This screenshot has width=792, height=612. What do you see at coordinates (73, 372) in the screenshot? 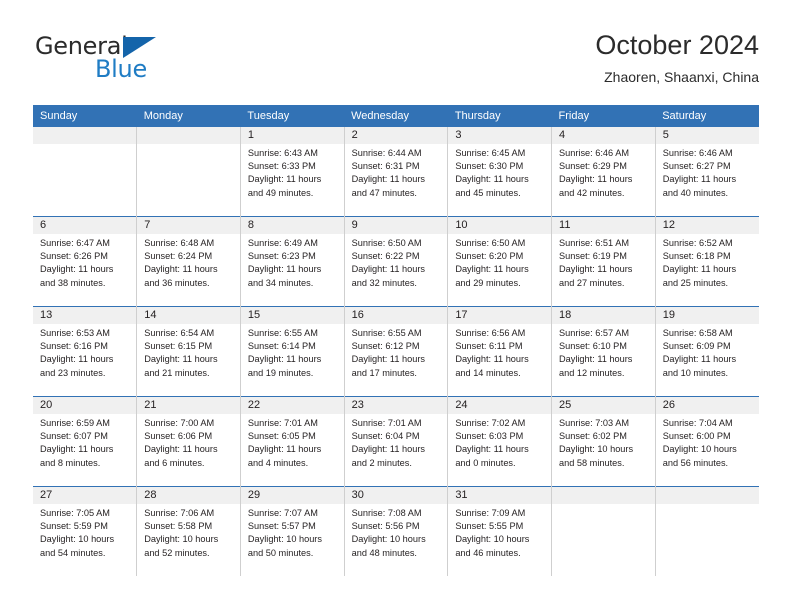
I see `daylight-text-line2: and 23 minutes.` at bounding box center [73, 372].